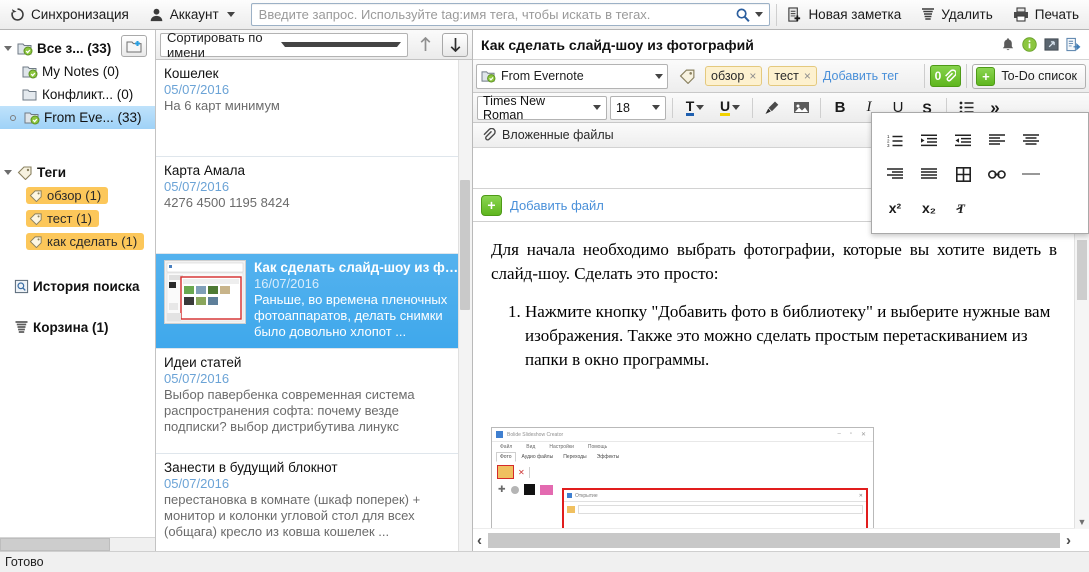  I want to click on formatting-overflow-menu: 123 x² x₂ T, so click(980, 173).